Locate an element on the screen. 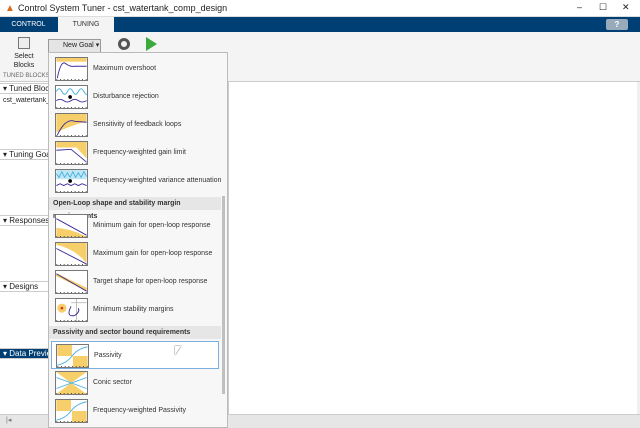  menu-item-label: Target shape for open-loop response is located at coordinates (150, 281).